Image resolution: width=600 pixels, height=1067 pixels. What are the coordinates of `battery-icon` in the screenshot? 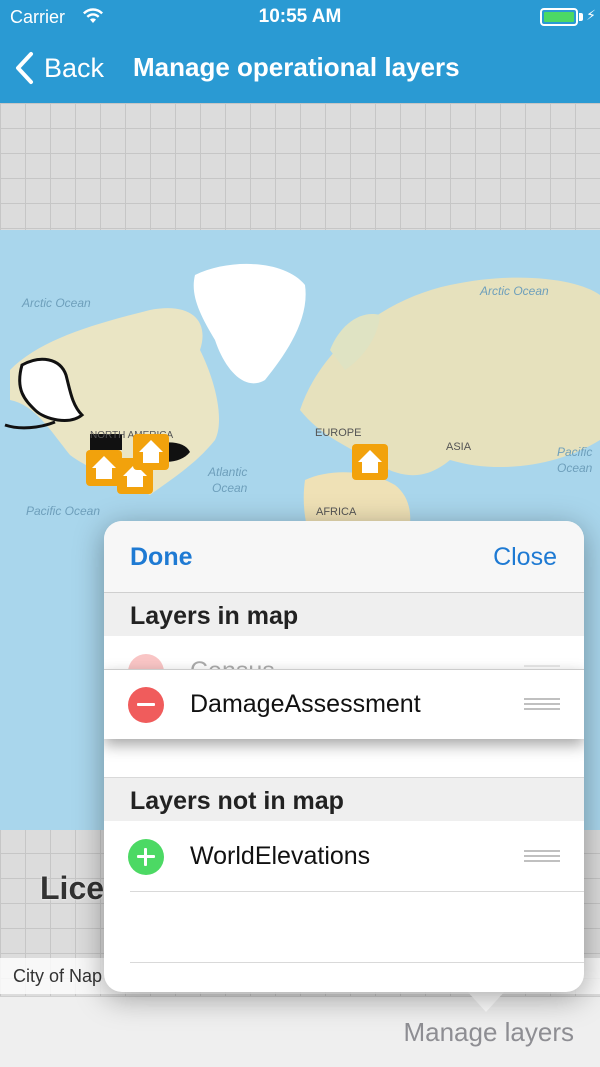 It's located at (559, 17).